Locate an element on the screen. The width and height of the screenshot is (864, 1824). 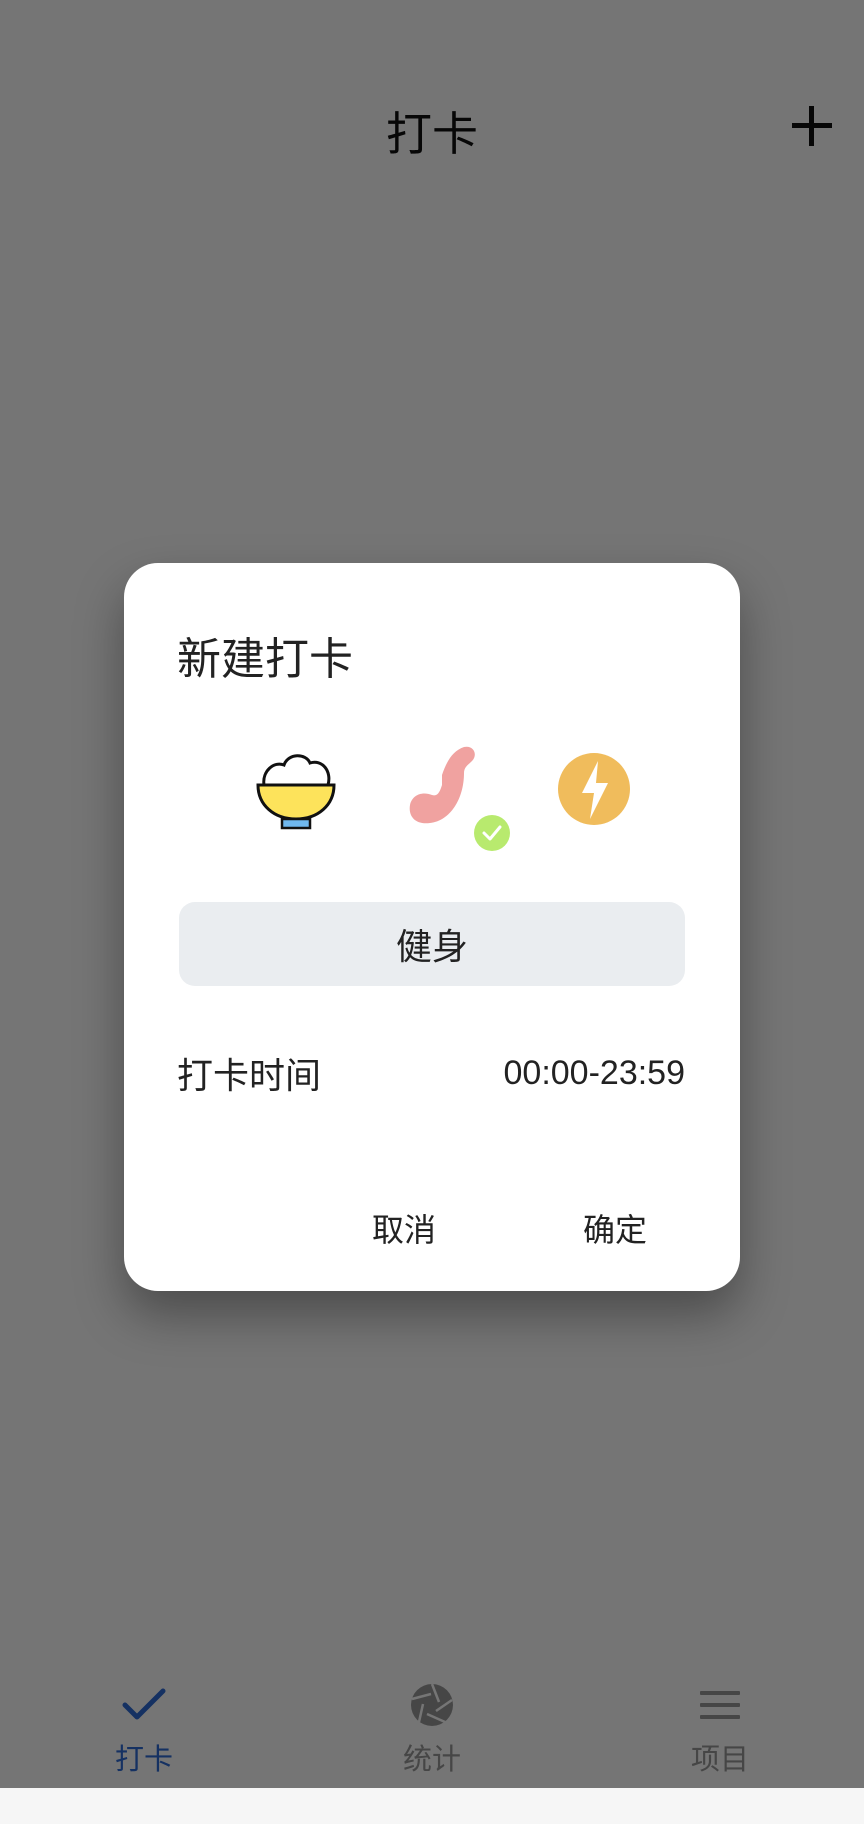
dialog-actions: 取消 确定 is located at coordinates (432, 1228).